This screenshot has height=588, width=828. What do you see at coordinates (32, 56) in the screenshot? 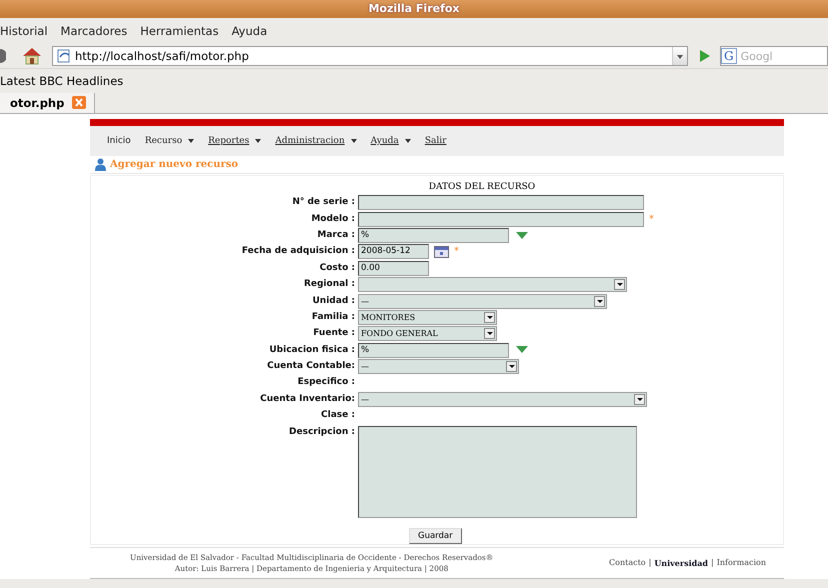
I see `home-icon` at bounding box center [32, 56].